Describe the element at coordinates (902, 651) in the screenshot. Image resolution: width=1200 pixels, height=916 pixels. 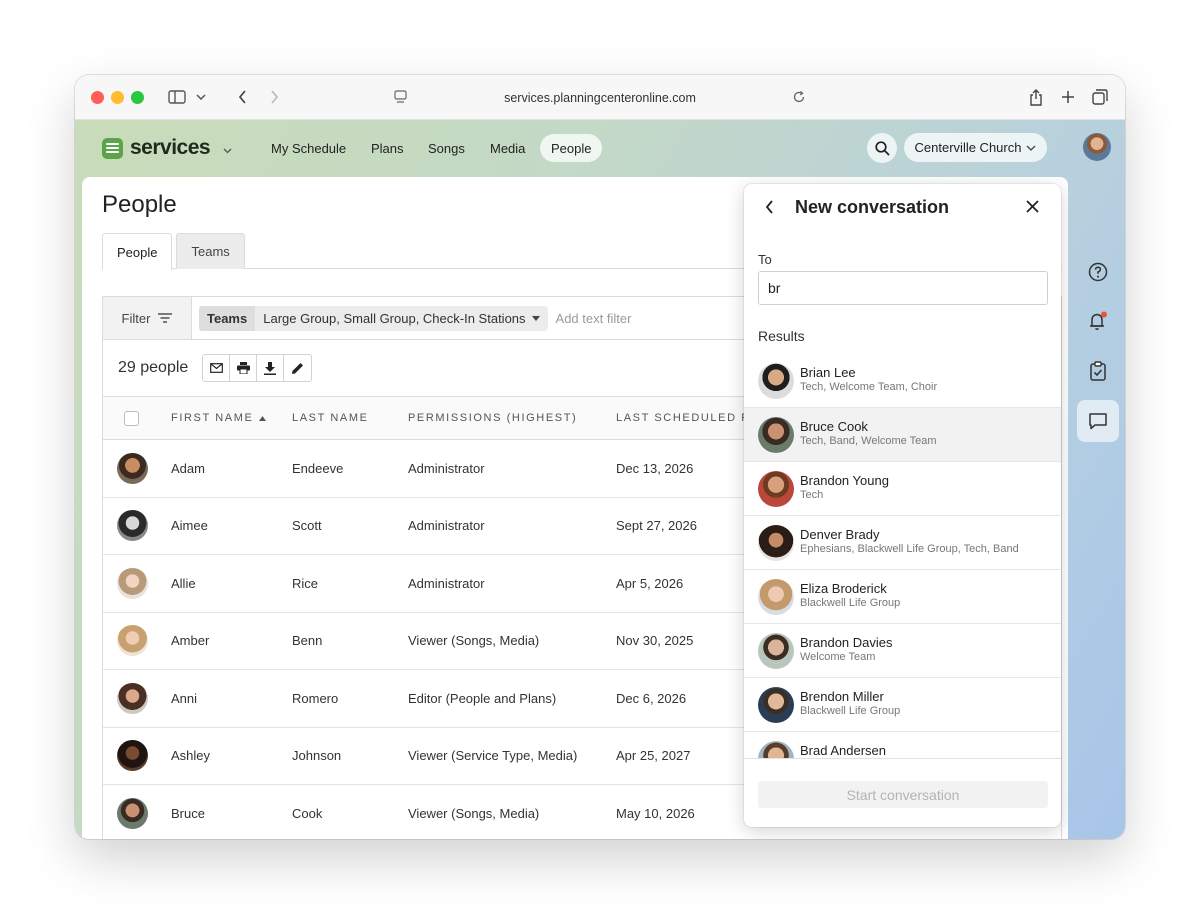
I see `result-item: Brandon Davies Welcome Team` at that location.